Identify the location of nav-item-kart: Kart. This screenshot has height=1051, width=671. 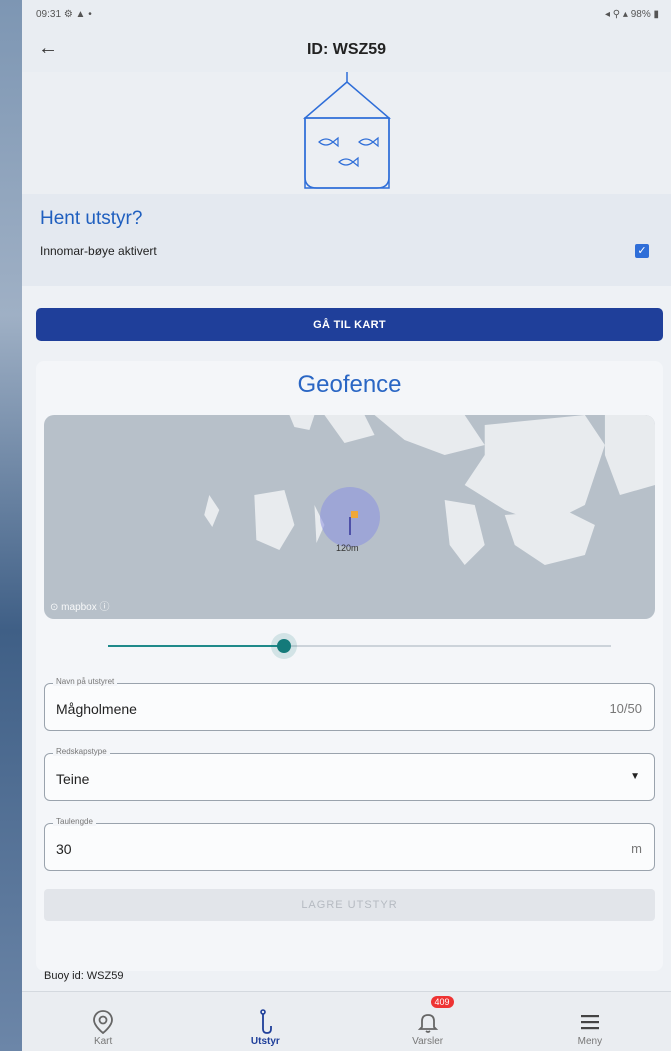
(103, 1021).